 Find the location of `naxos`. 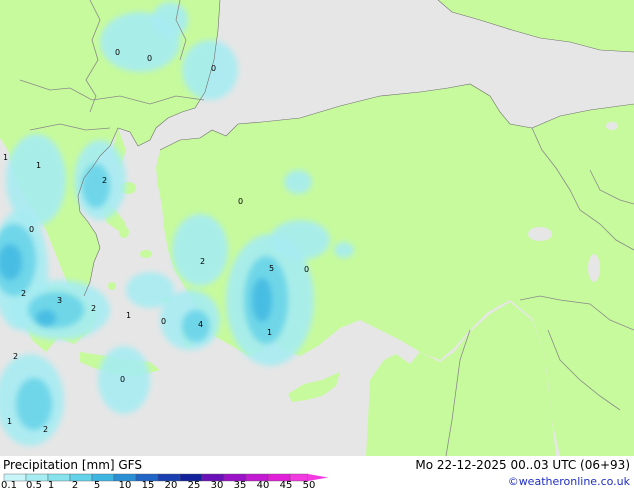

naxos is located at coordinates (112, 286).